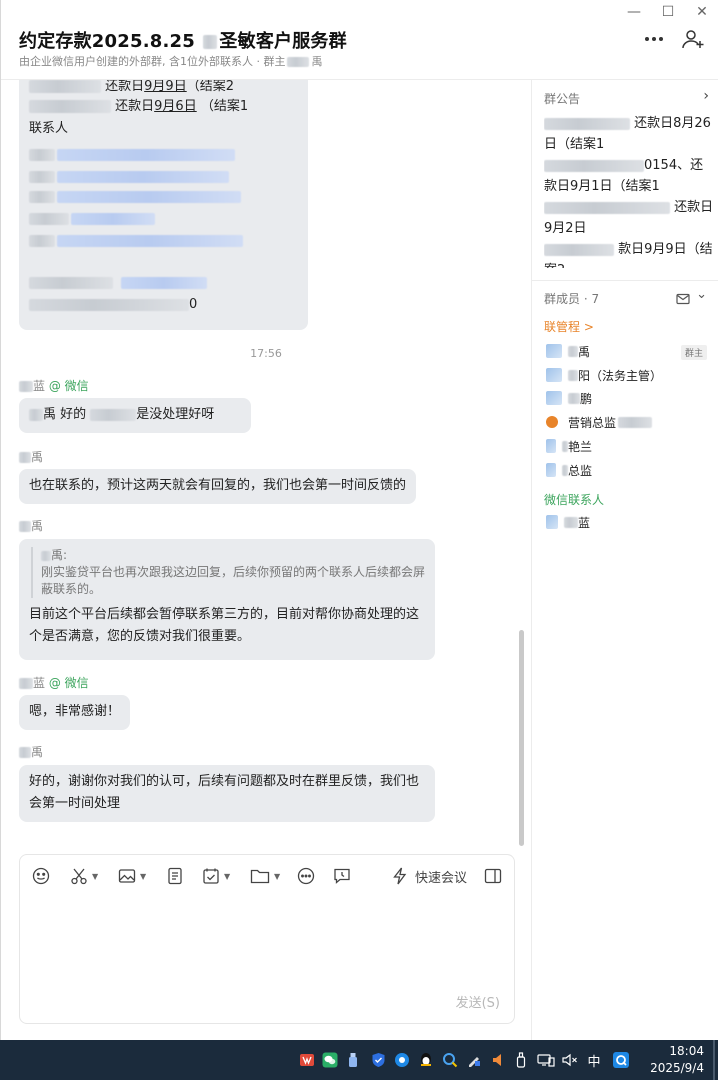  I want to click on quote-text: 刚实鉴贷平台也再次跟我这边回复，后续你预留的两个联系人后续都会屏蔽联系的。, so click(233, 580).